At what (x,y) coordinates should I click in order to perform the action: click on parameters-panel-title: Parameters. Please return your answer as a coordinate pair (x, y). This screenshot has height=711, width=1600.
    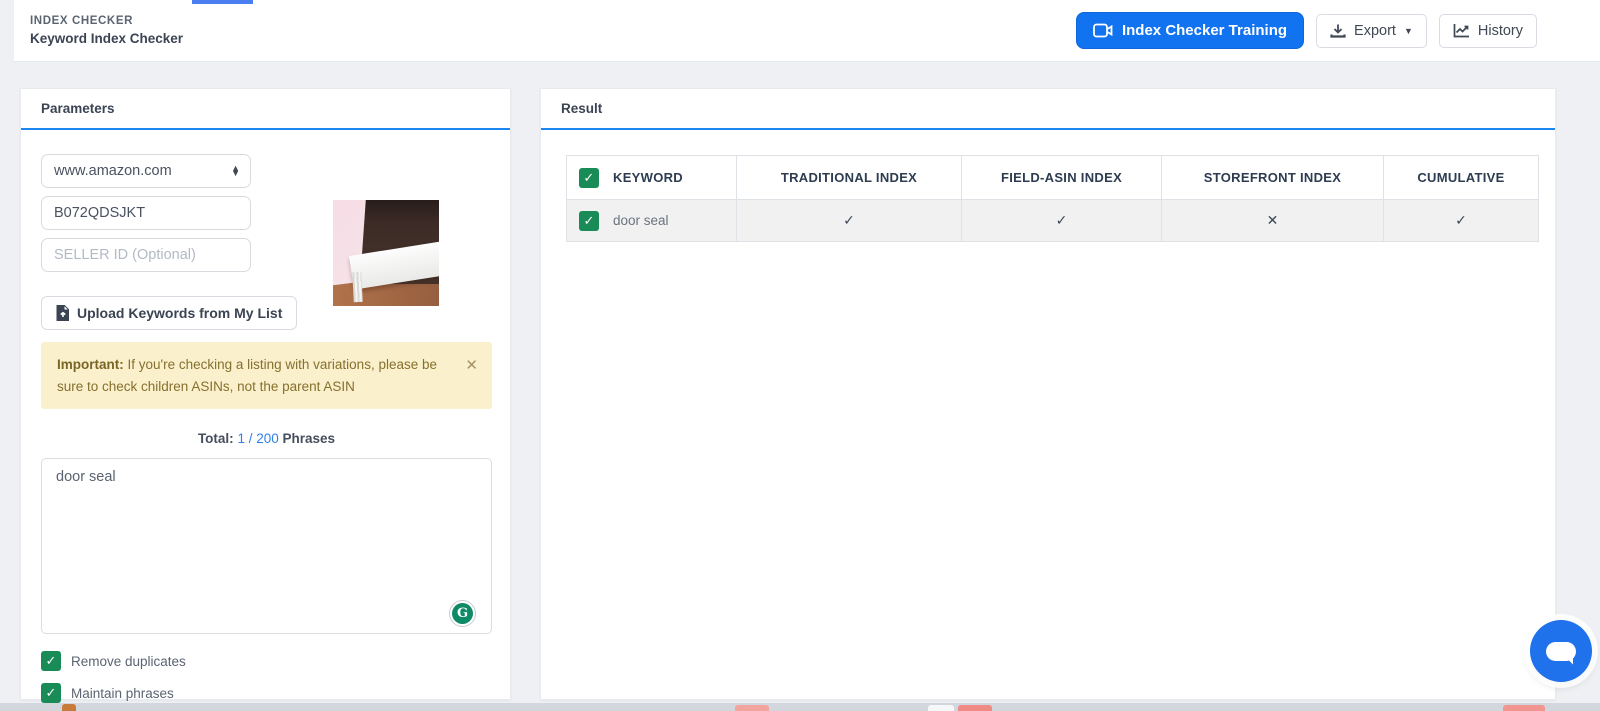
    Looking at the image, I should click on (265, 109).